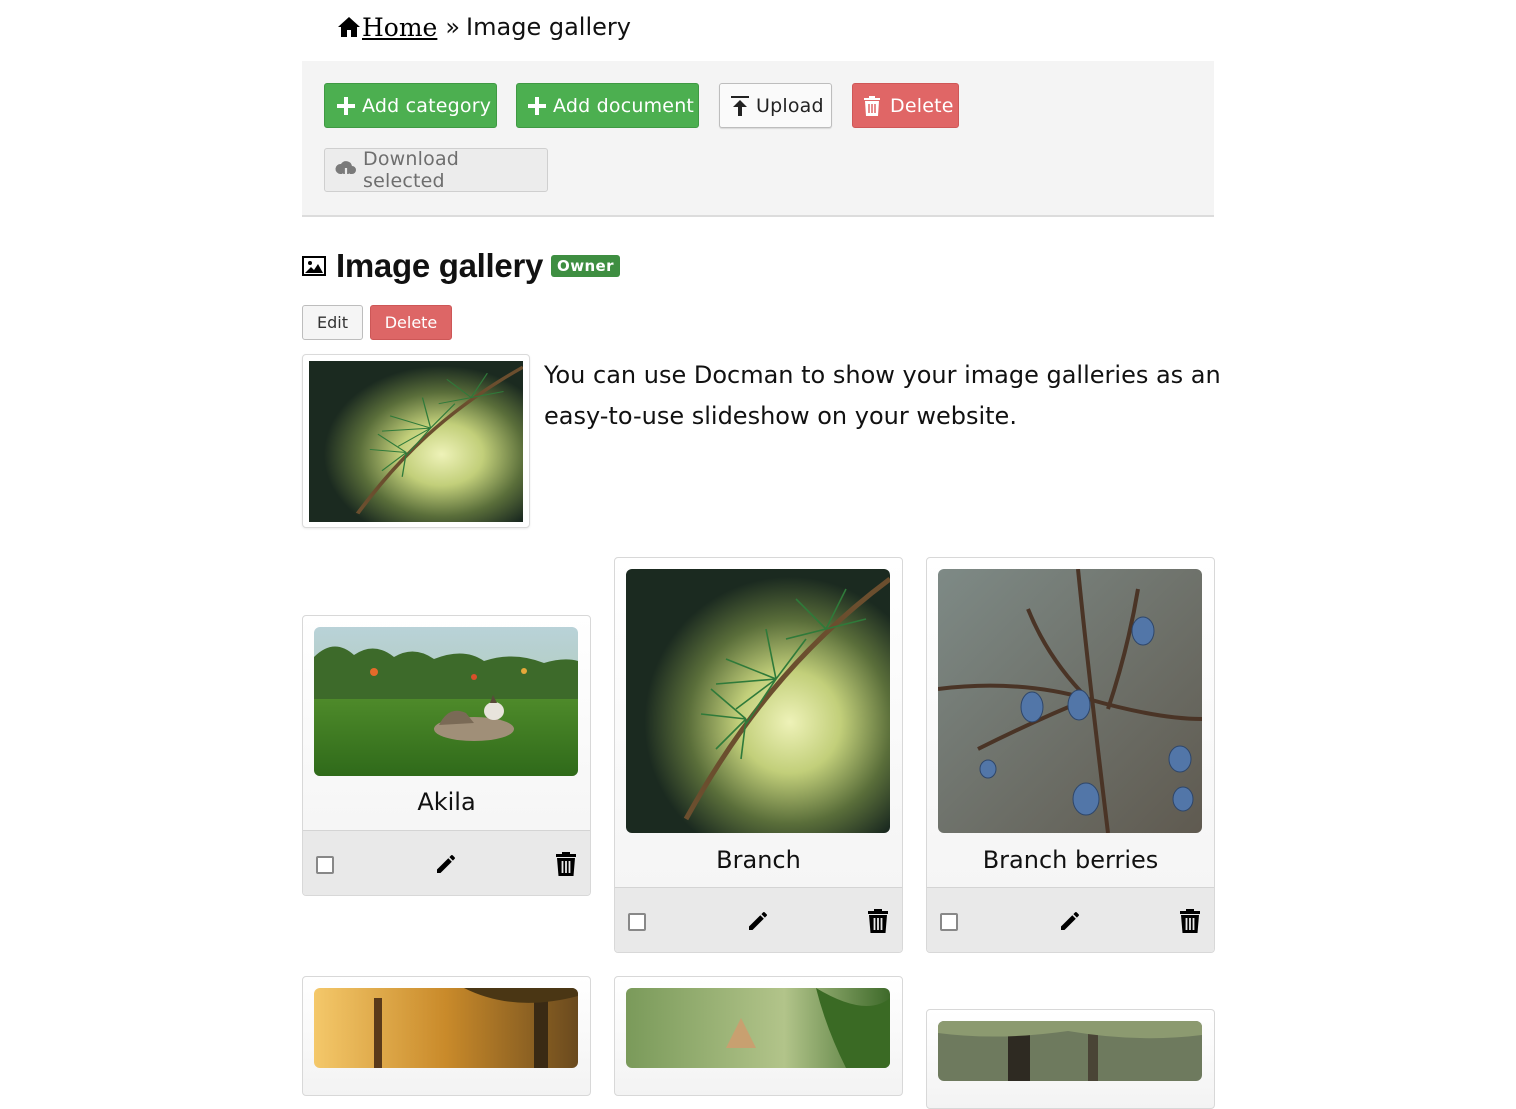  I want to click on category-thumbnail, so click(416, 441).